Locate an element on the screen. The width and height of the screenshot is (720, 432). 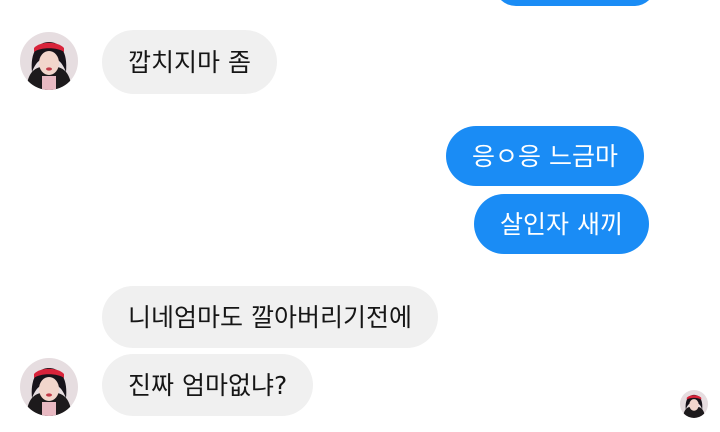
message-bubble-outgoing: 응ㅇ응 느금마 is located at coordinates (545, 156).